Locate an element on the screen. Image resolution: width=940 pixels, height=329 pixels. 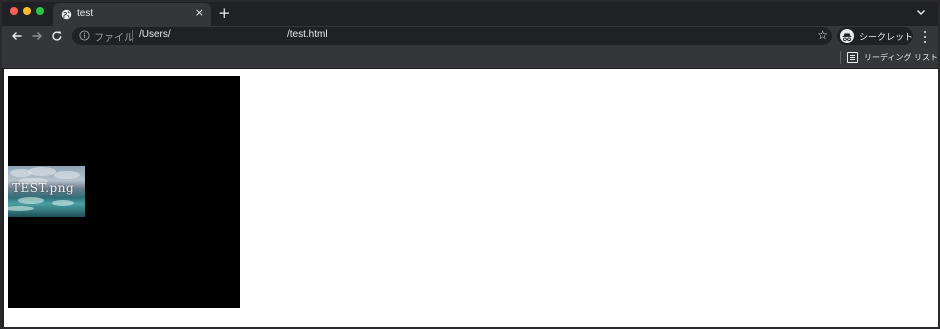
image-caption: TEST.png is located at coordinates (43, 188).